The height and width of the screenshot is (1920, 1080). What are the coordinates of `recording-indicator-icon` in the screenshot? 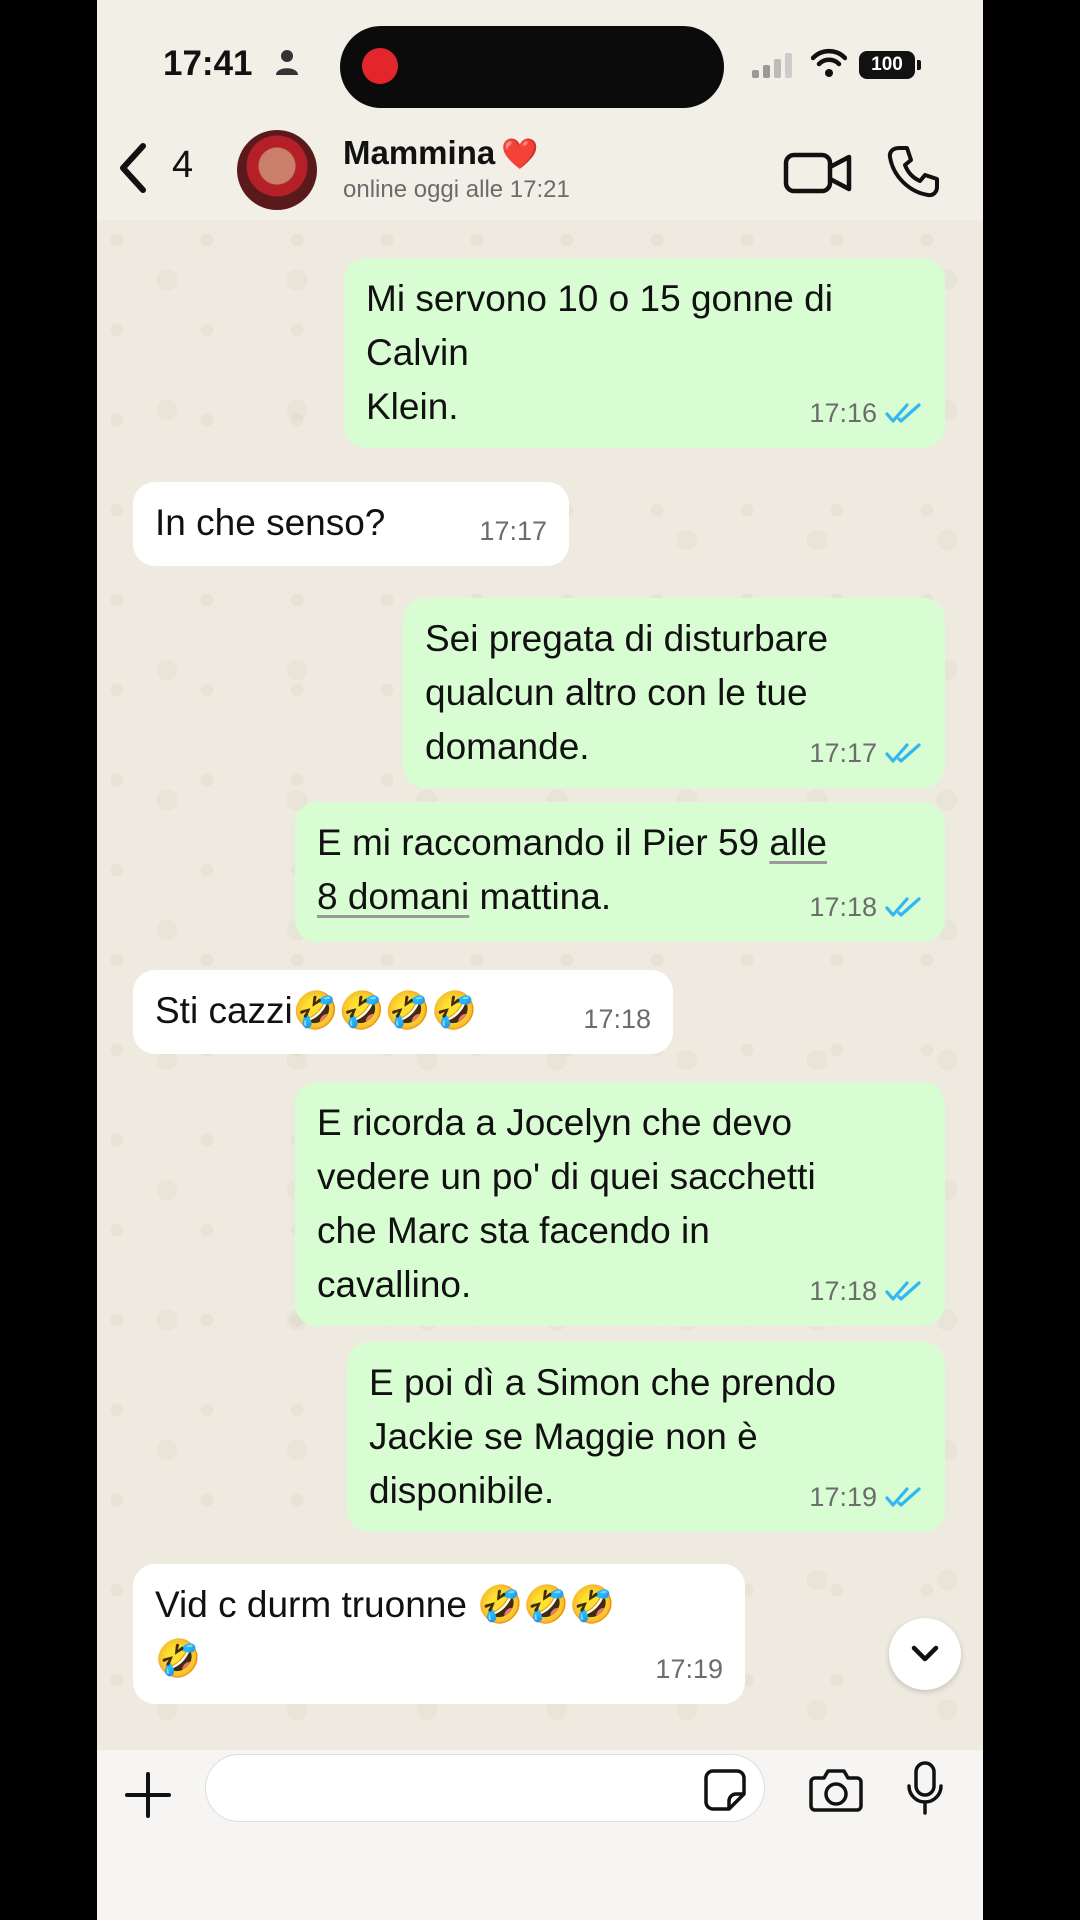 It's located at (380, 66).